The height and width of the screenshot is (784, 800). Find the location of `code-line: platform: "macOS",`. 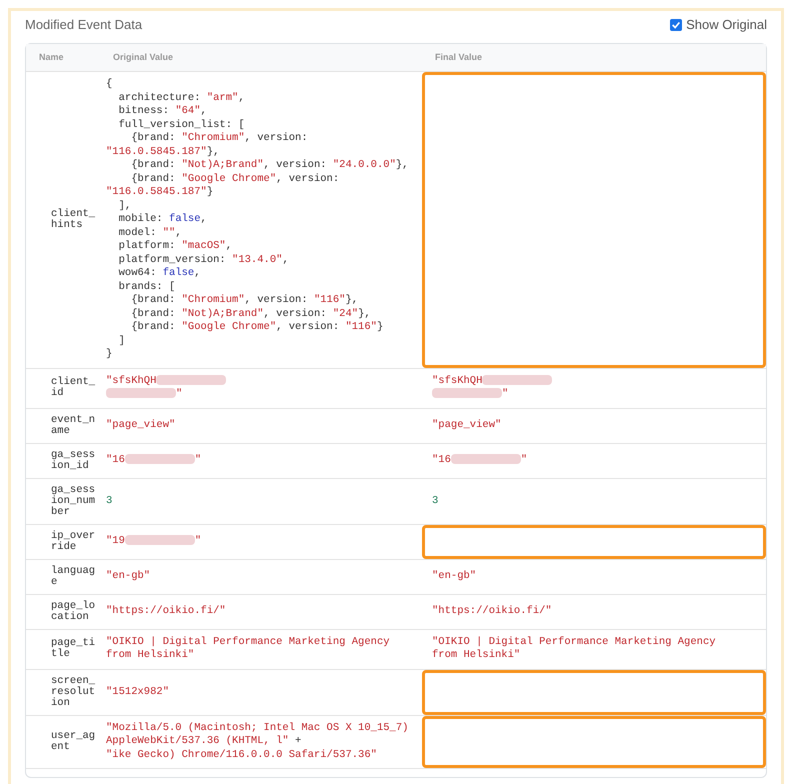

code-line: platform: "macOS", is located at coordinates (176, 247).